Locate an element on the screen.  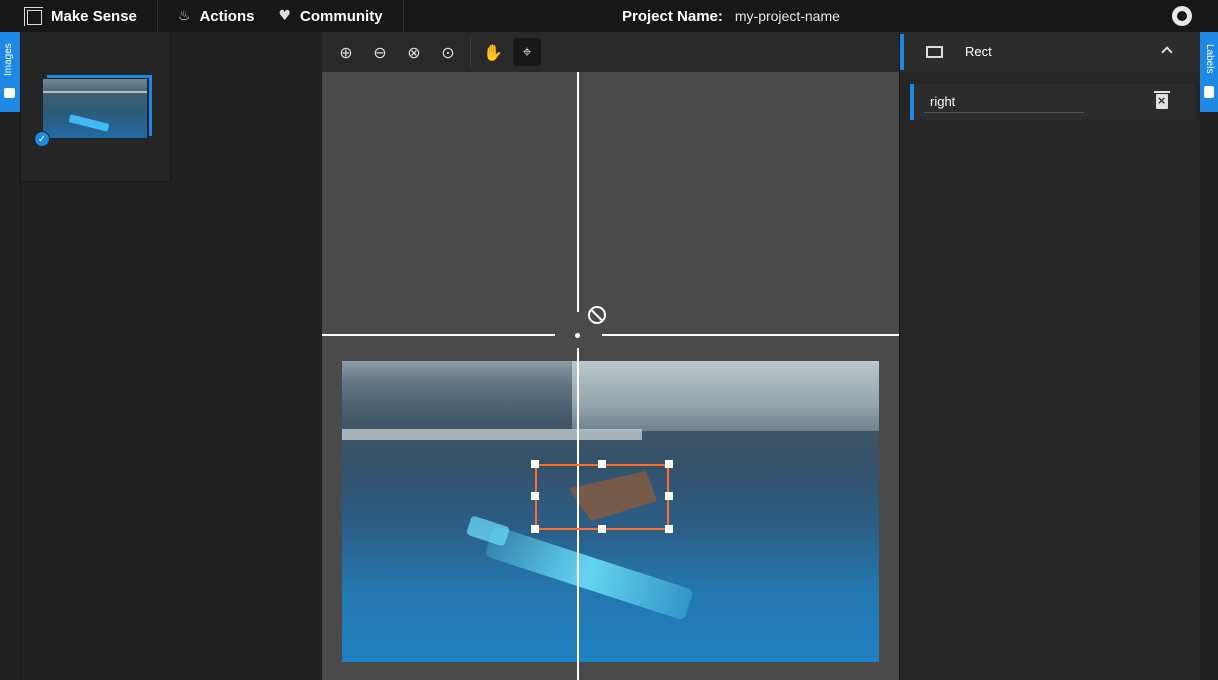
make-sense-logo-icon is located at coordinates (33, 16).